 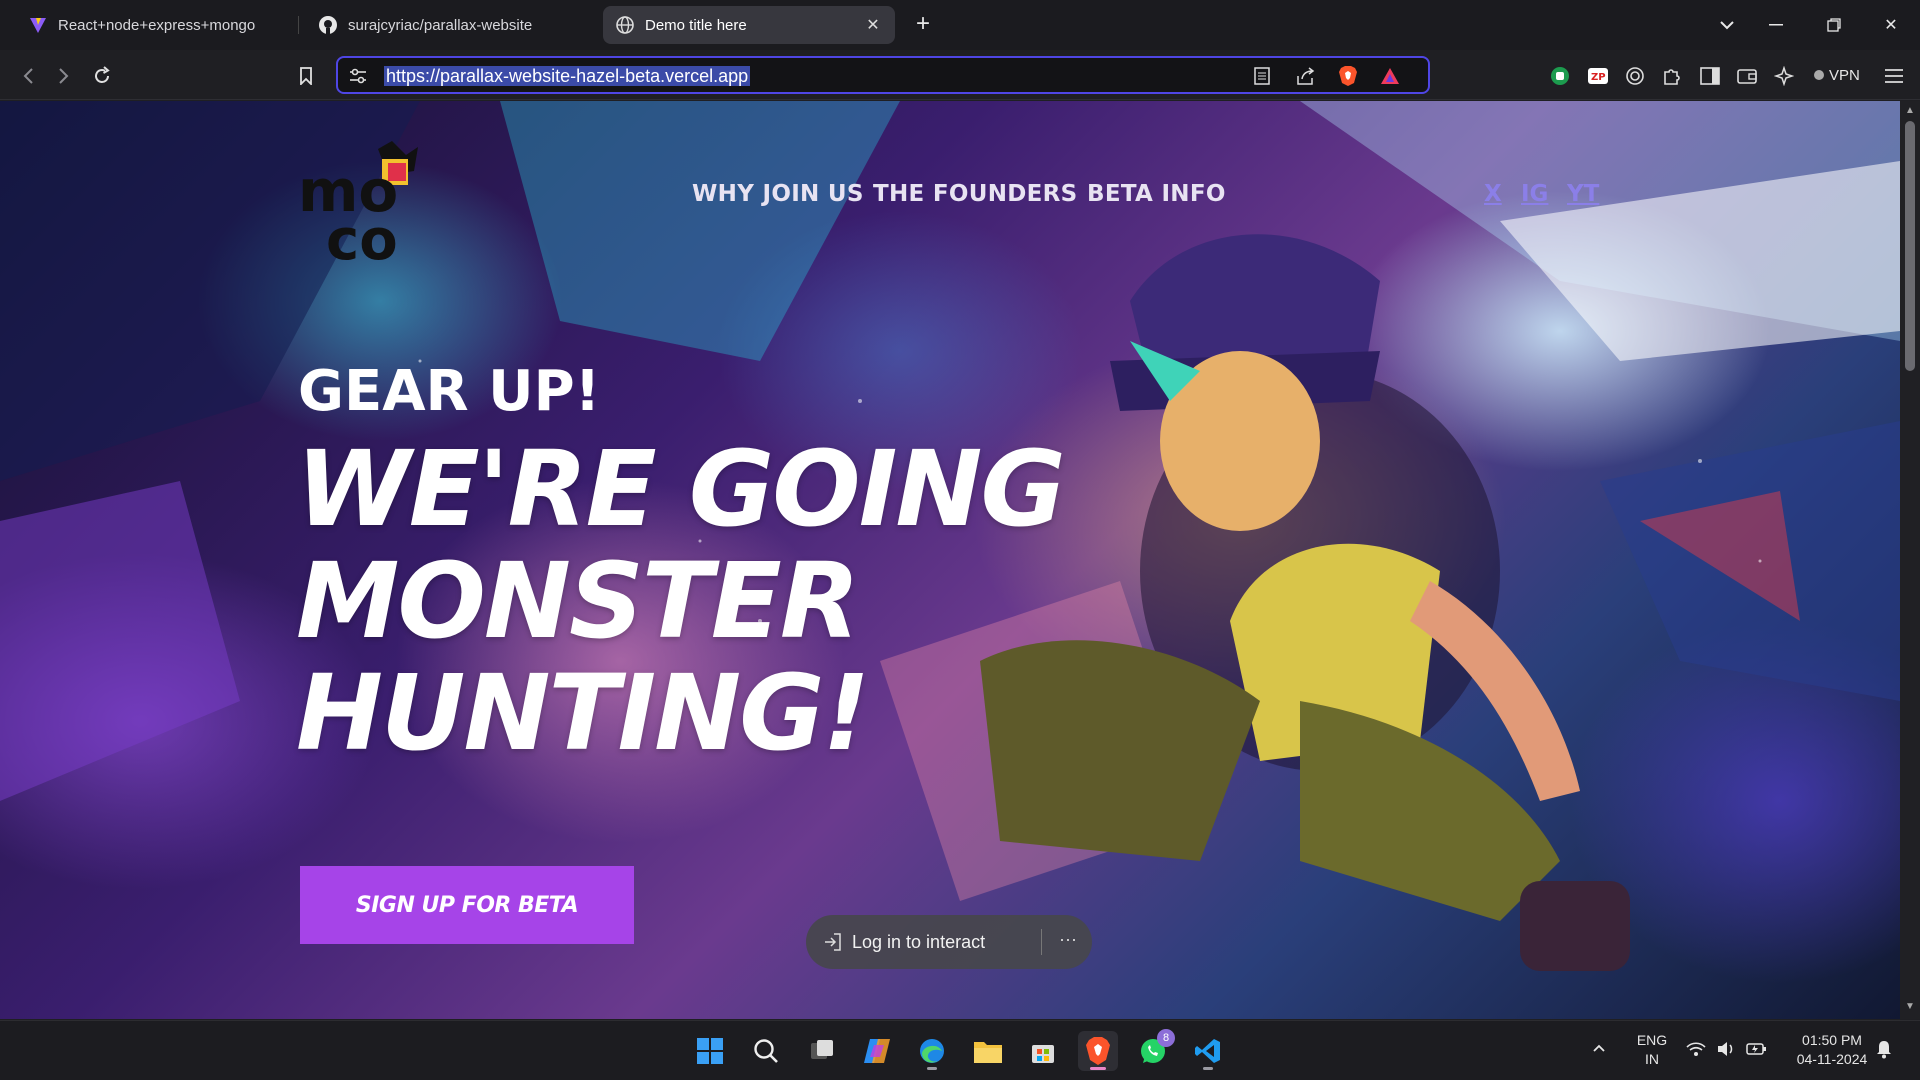 I want to click on microsoft-store-icon, so click(x=1043, y=1051).